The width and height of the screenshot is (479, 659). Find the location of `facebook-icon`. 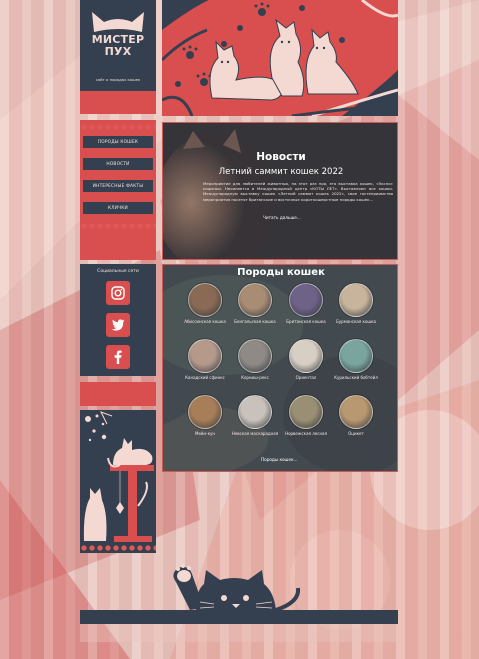

facebook-icon is located at coordinates (118, 357).